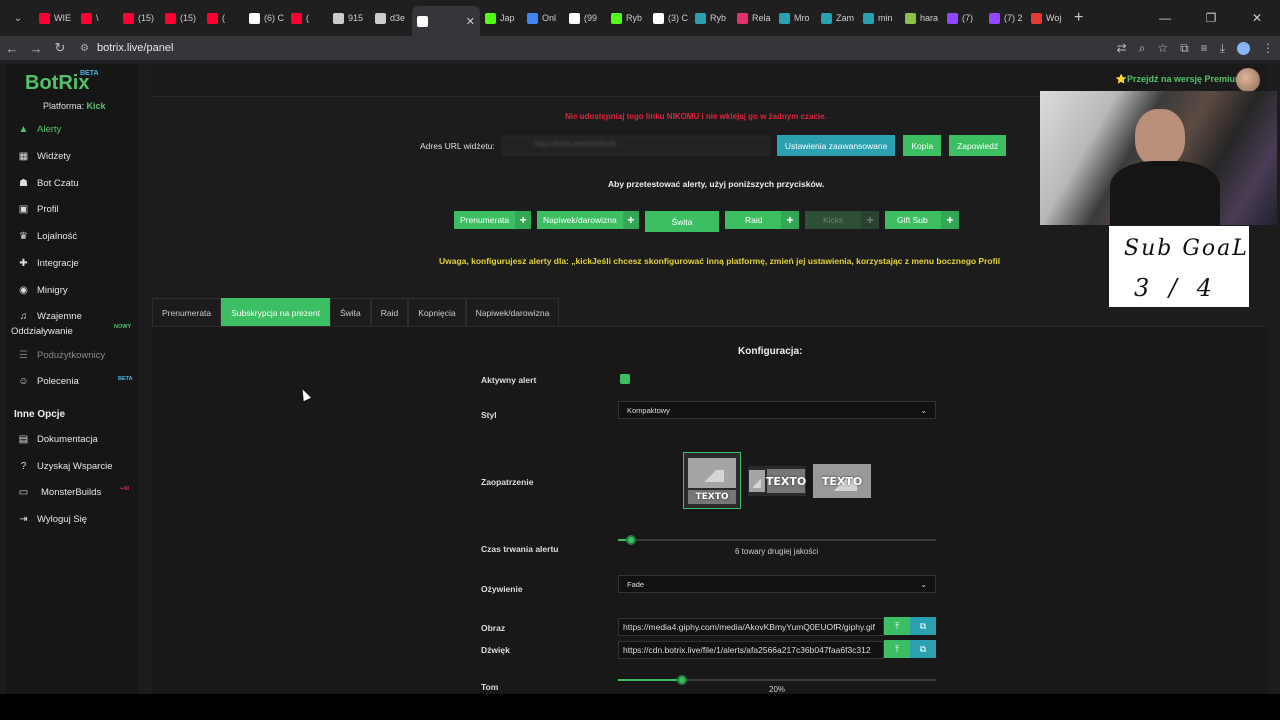  What do you see at coordinates (350, 312) in the screenshot?
I see `tab-swita: Świta` at bounding box center [350, 312].